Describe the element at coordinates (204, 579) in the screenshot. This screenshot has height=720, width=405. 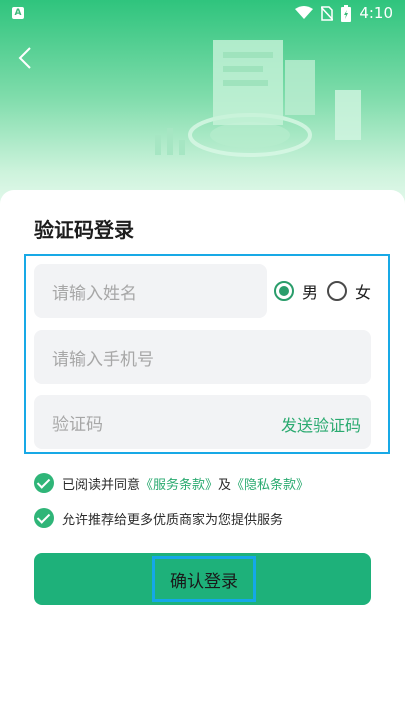
I see `confirm-login-label: 确认登录` at that location.